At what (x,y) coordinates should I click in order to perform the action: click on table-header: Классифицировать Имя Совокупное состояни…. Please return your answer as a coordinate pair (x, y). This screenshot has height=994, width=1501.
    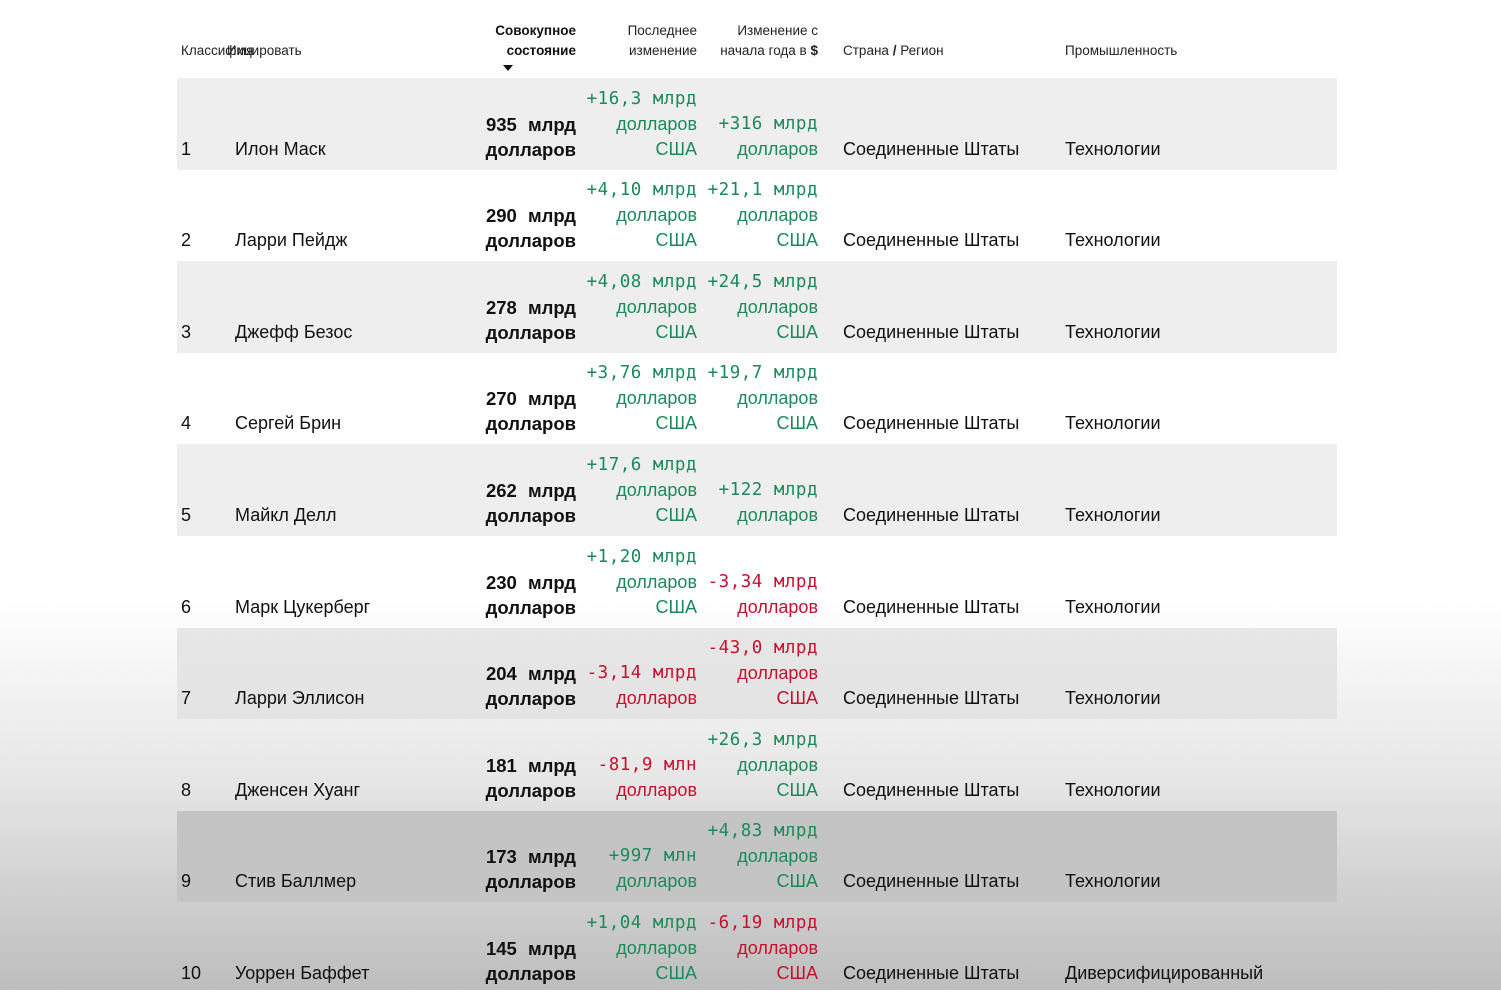
    Looking at the image, I should click on (757, 39).